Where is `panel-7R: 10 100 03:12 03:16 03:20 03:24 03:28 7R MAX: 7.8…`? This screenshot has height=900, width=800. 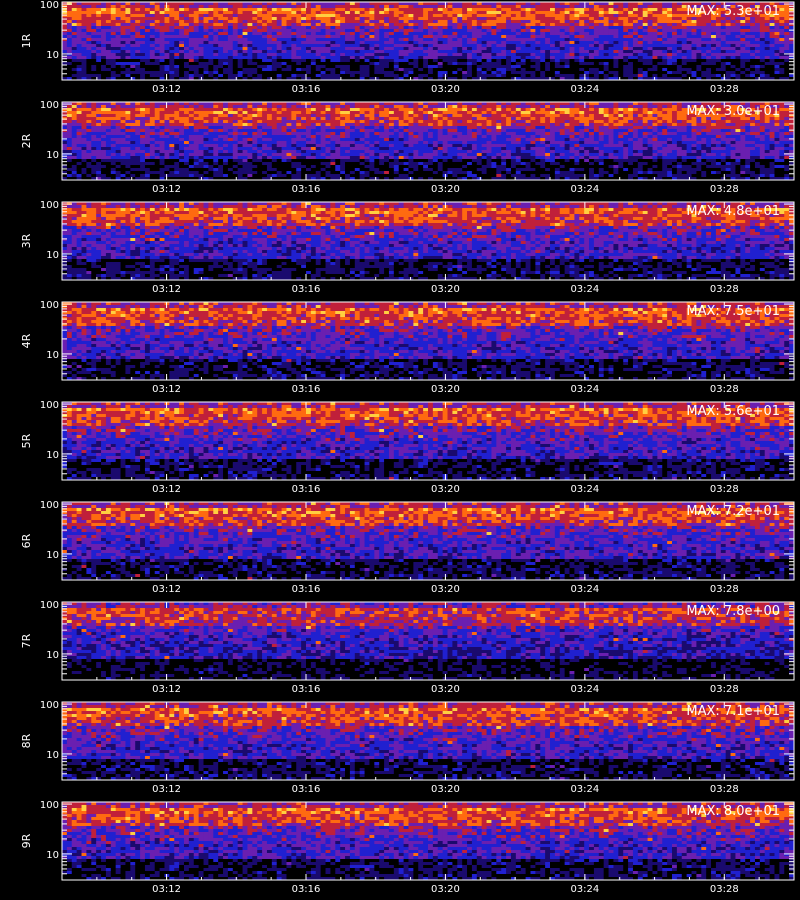 panel-7R: 10 100 03:12 03:16 03:20 03:24 03:28 7R MAX: 7.8… is located at coordinates (407, 647).